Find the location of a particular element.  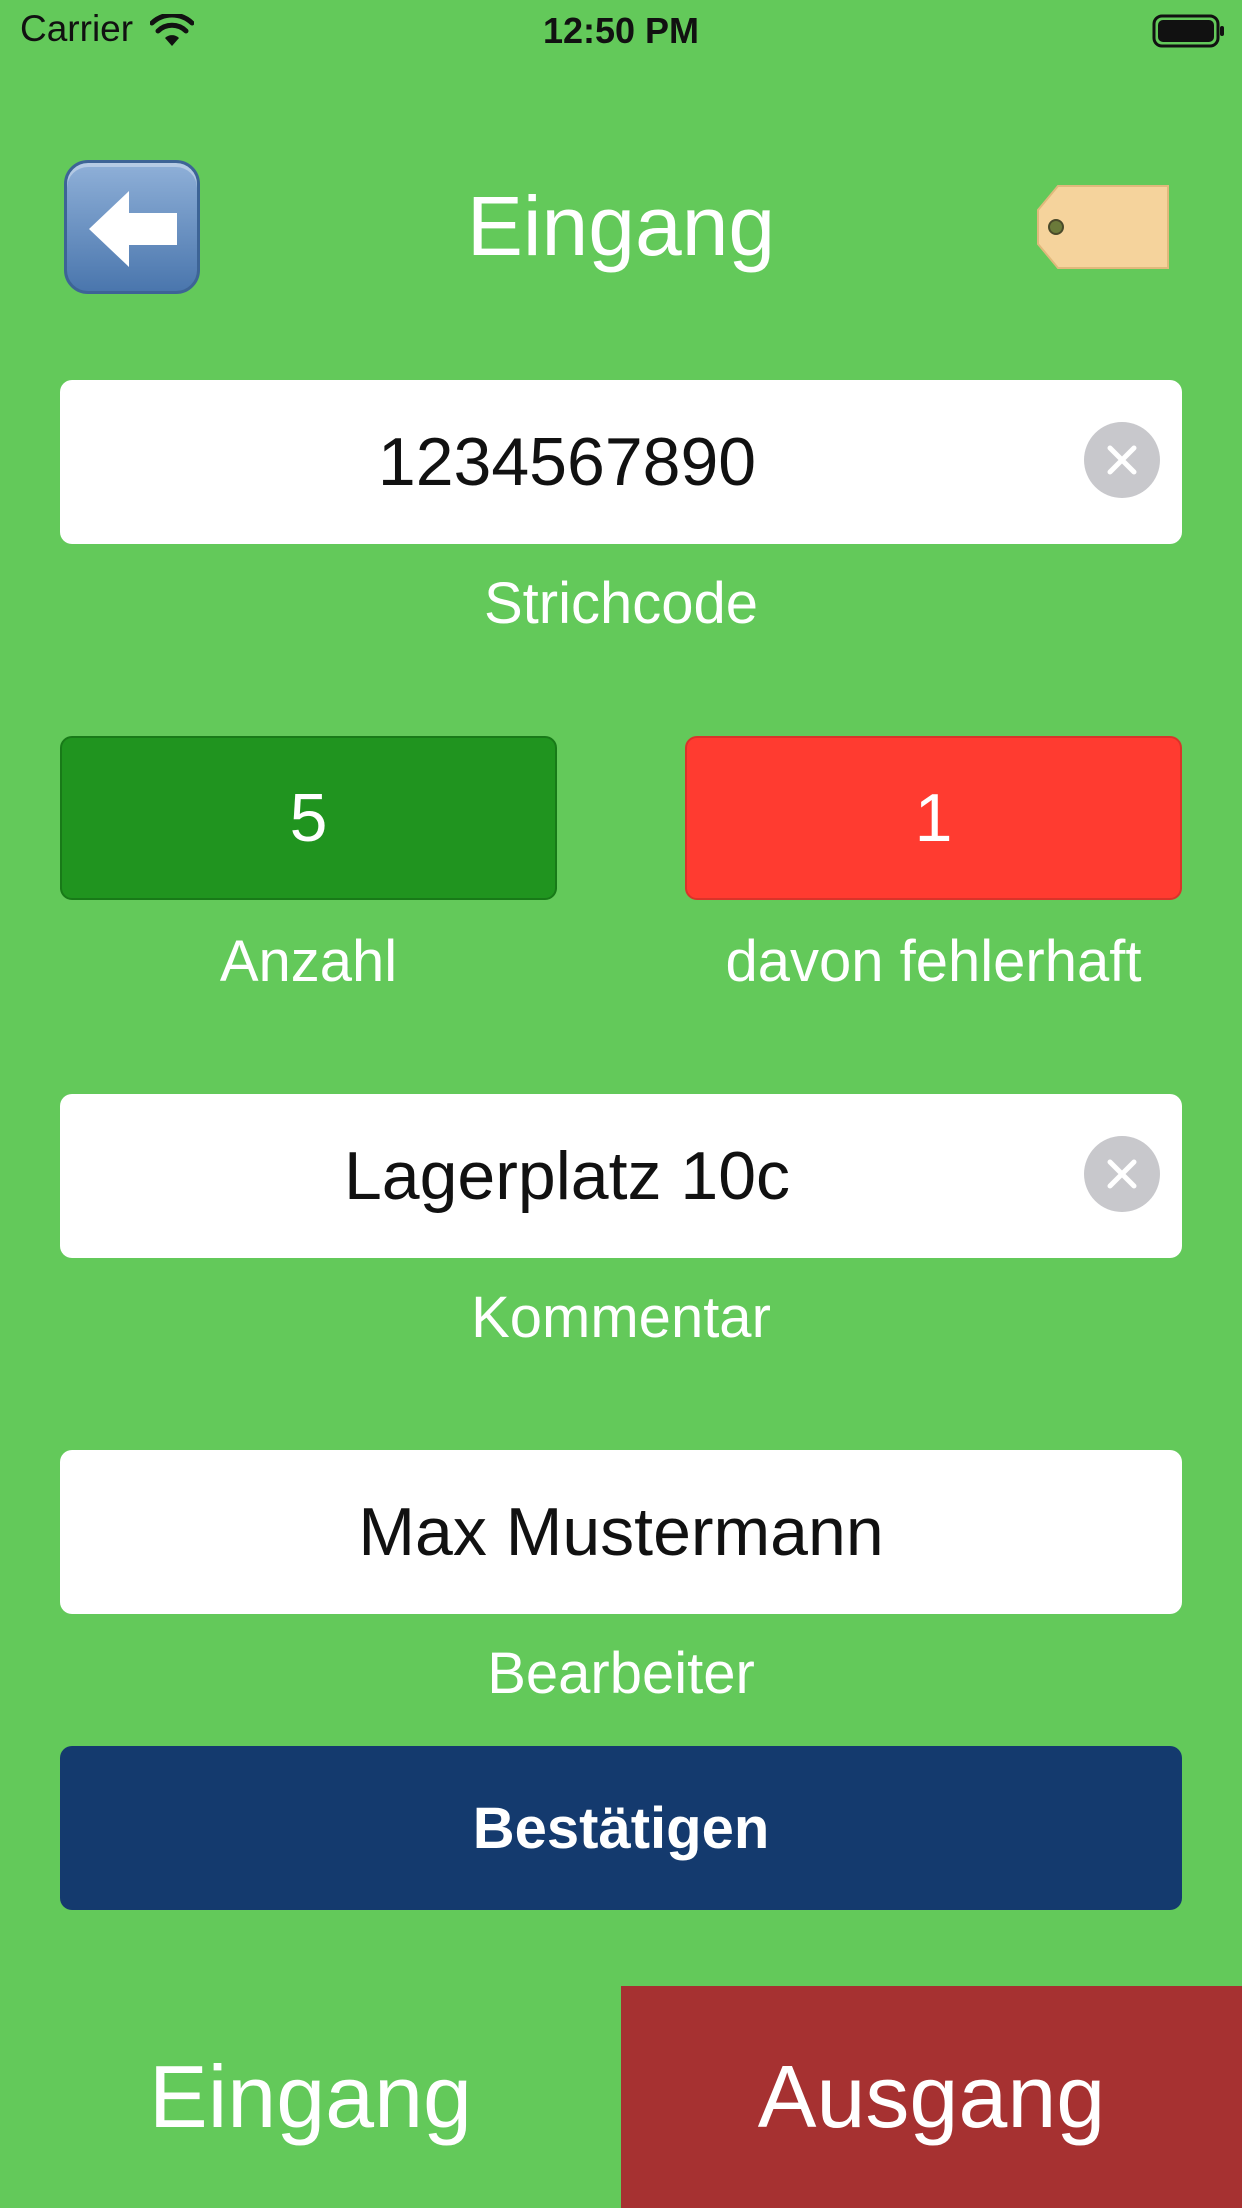

quantity-field: 5 is located at coordinates (308, 818).